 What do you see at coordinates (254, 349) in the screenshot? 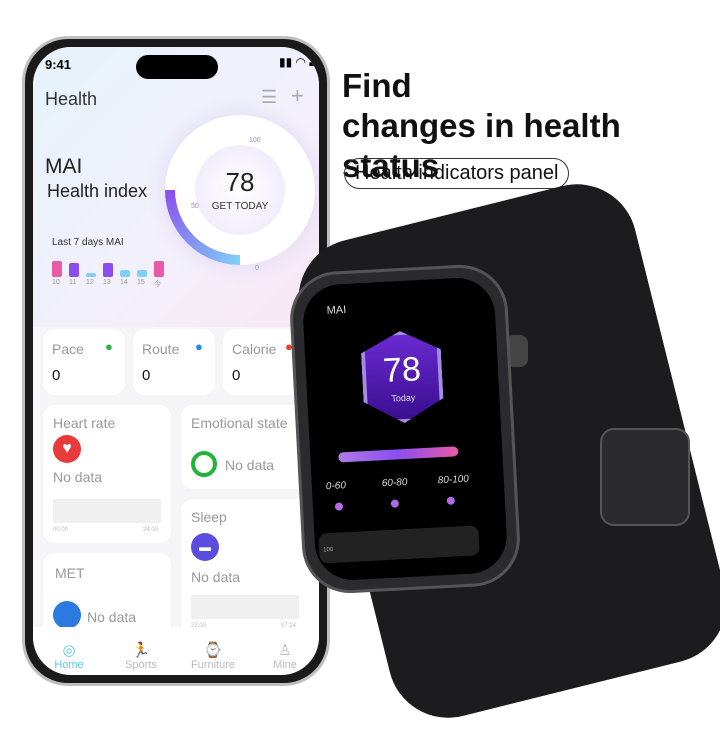
I see `stat-label: Calorie` at bounding box center [254, 349].